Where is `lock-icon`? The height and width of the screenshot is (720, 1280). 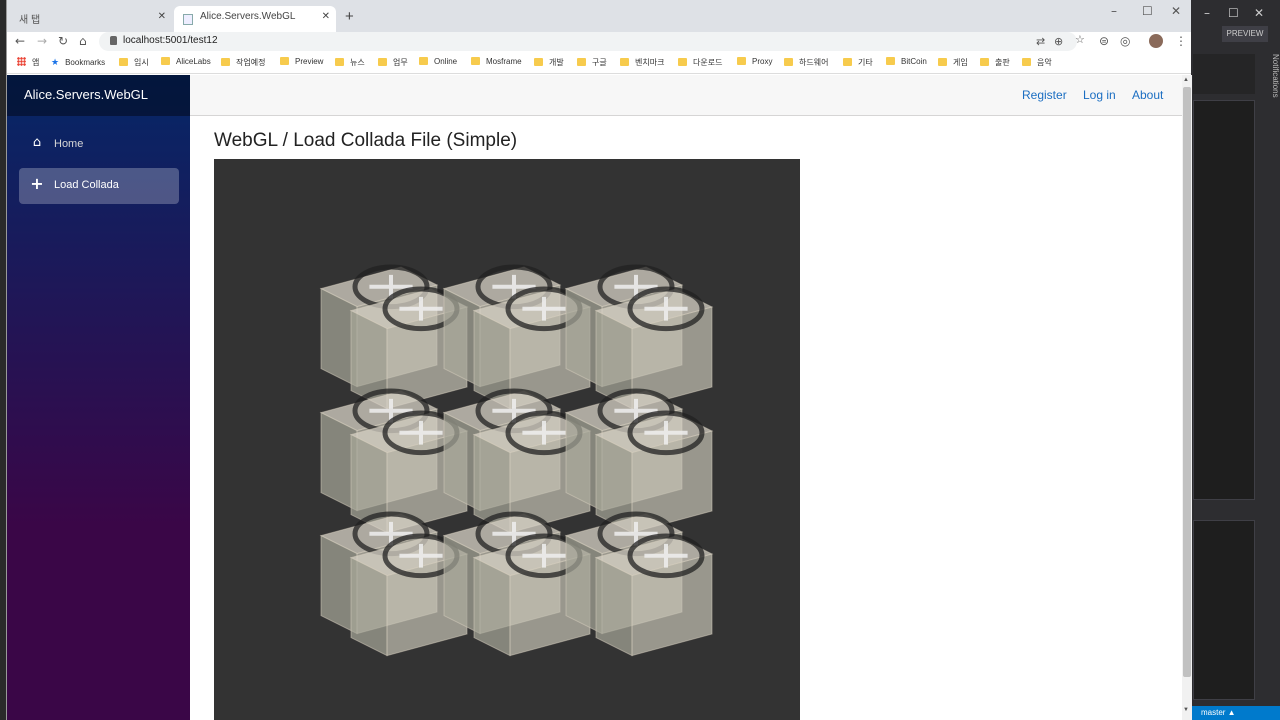 lock-icon is located at coordinates (113, 40).